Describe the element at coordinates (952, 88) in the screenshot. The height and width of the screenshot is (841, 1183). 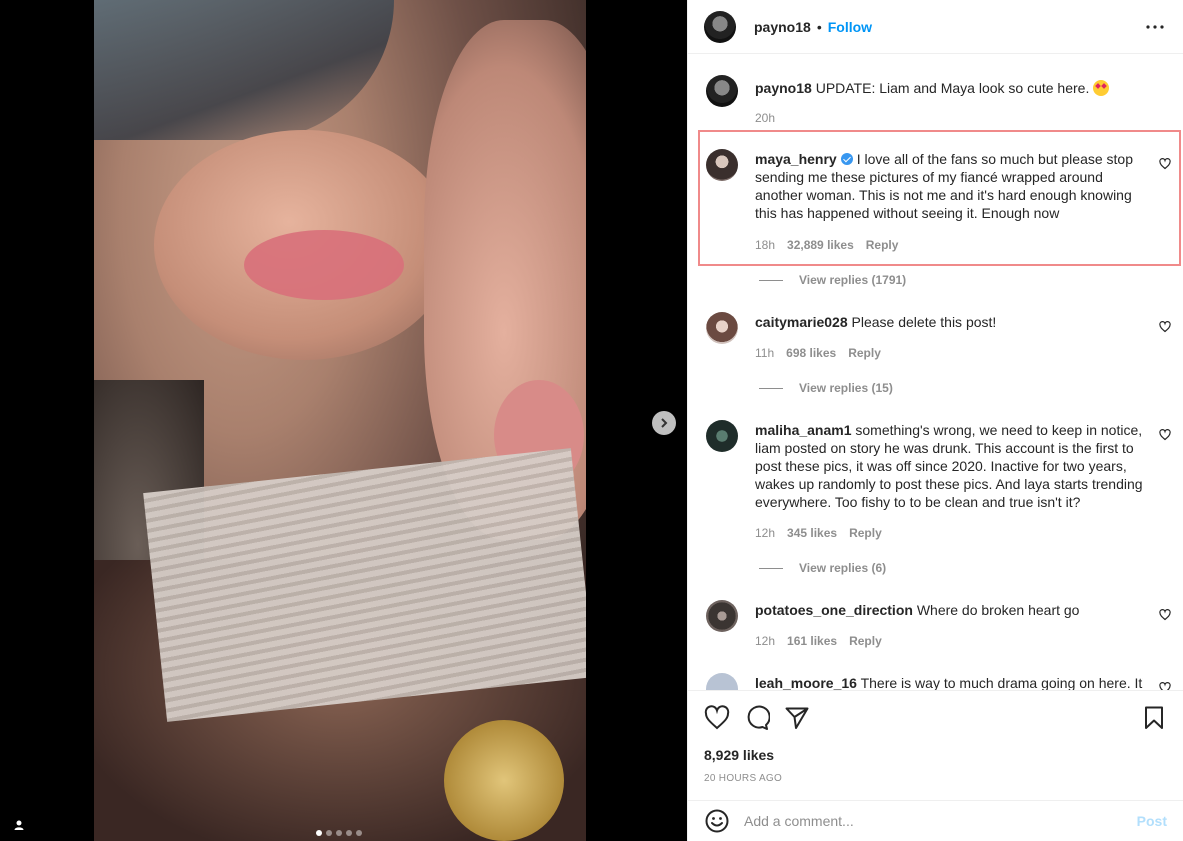
I see `caption-text: UPDATE: Liam and Maya look so cute here.` at that location.